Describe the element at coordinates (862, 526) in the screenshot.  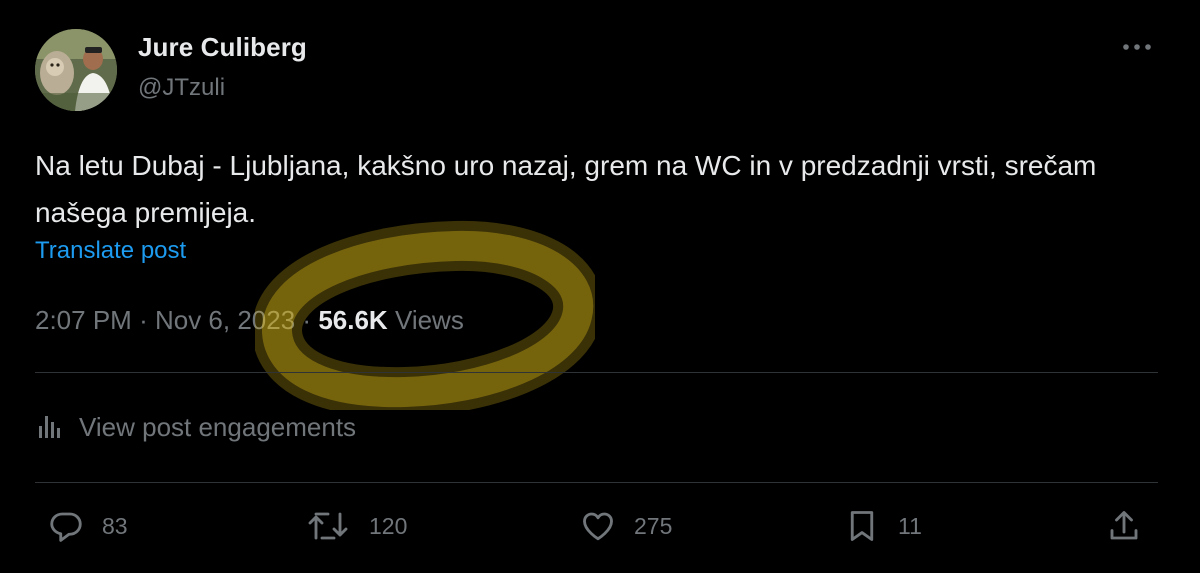
I see `bookmark-icon` at that location.